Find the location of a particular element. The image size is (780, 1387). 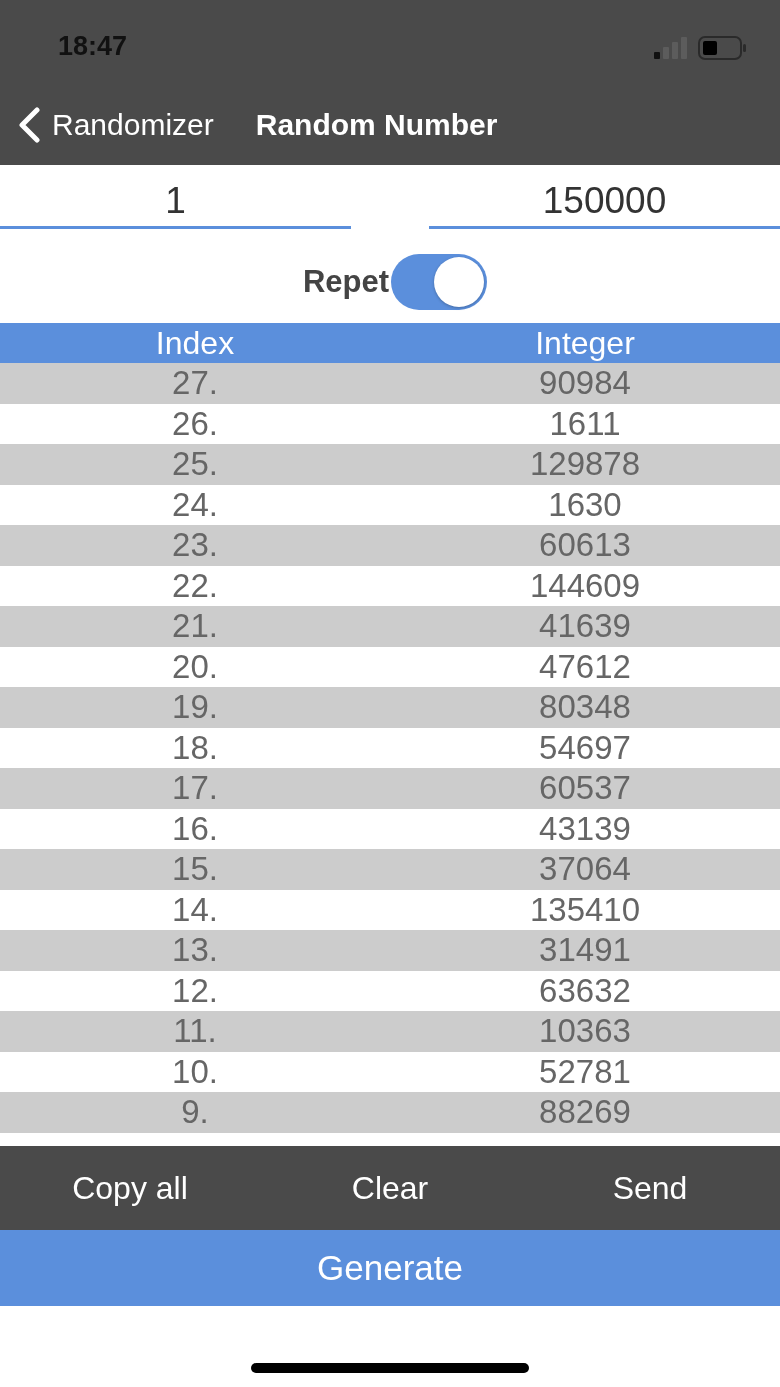

integer-cell: 43139 is located at coordinates (585, 828).